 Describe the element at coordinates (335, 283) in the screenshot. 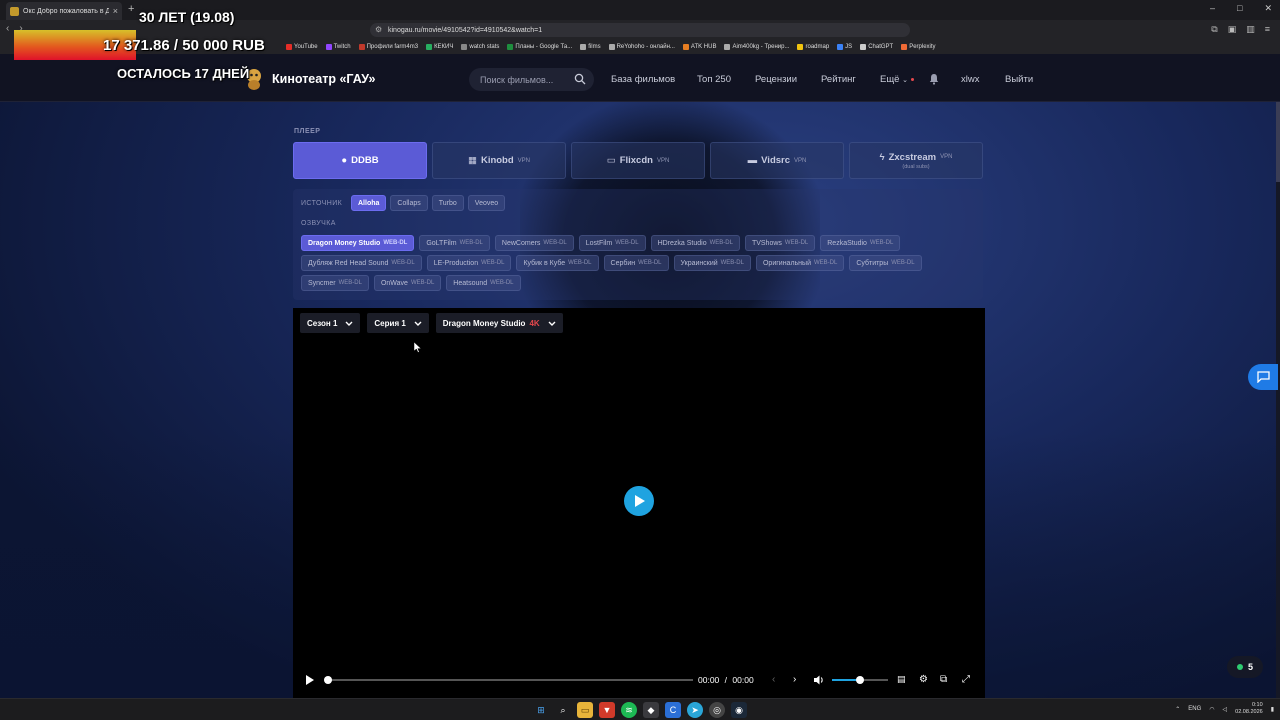

I see `voice-chip: Syncmer WEB-DL` at that location.